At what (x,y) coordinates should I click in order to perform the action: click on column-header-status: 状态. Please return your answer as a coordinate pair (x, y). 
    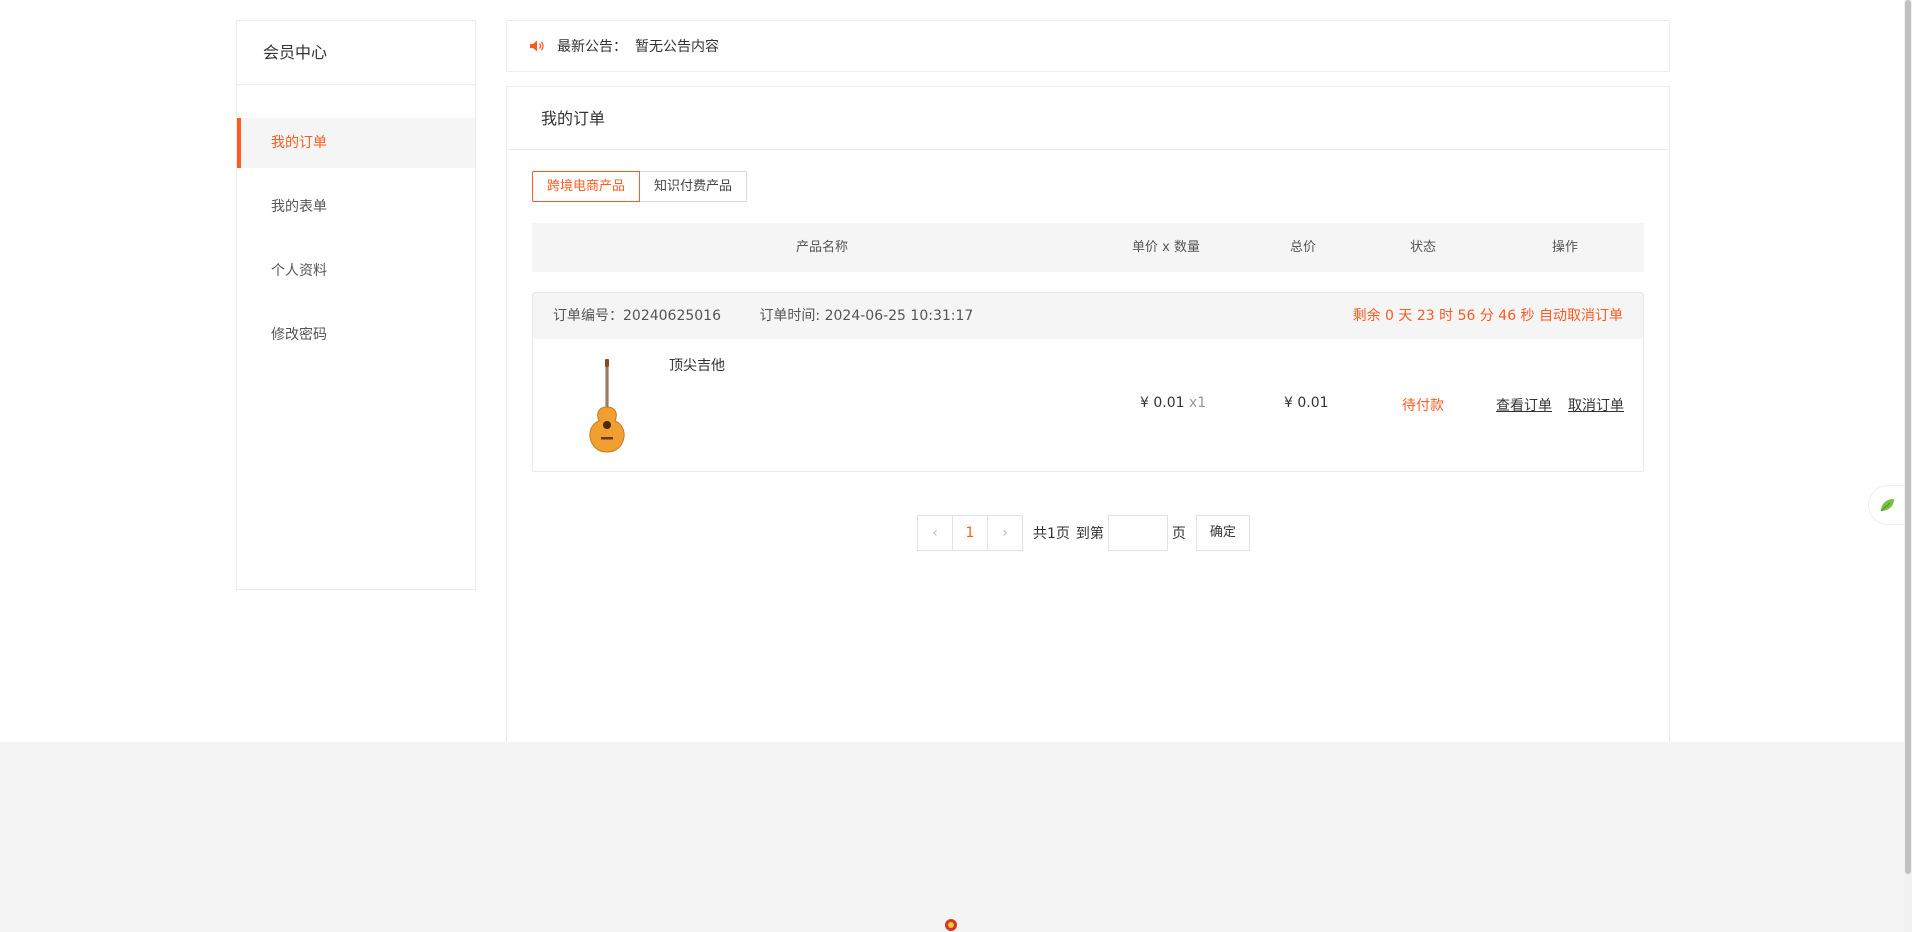
    Looking at the image, I should click on (1422, 247).